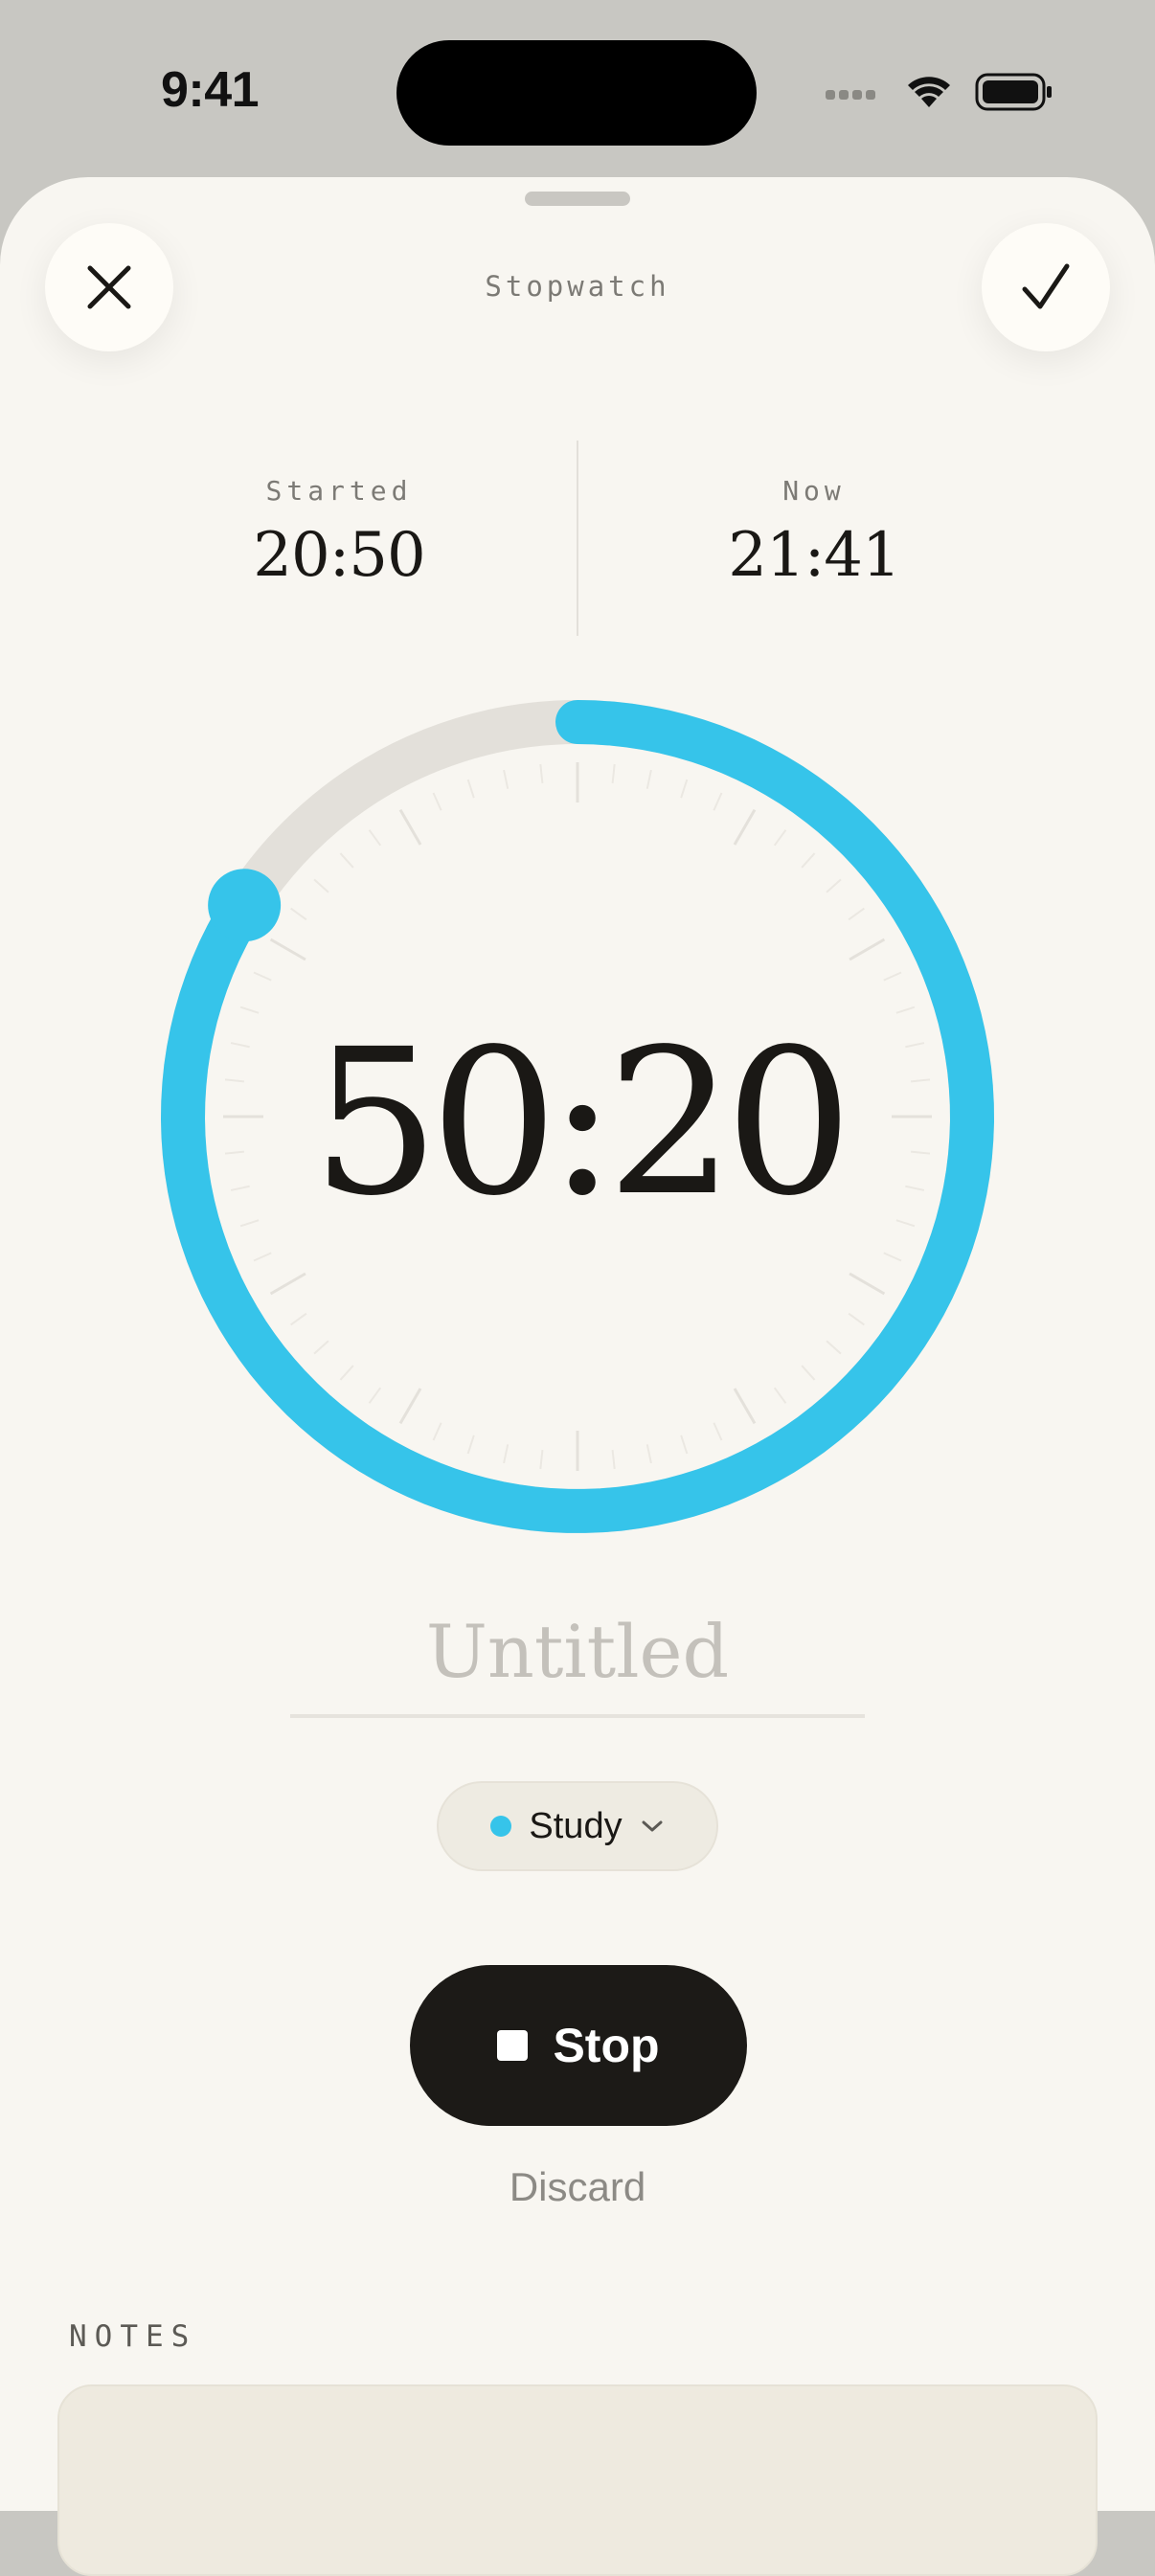 The width and height of the screenshot is (1155, 2576). What do you see at coordinates (577, 2480) in the screenshot?
I see `notes-input` at bounding box center [577, 2480].